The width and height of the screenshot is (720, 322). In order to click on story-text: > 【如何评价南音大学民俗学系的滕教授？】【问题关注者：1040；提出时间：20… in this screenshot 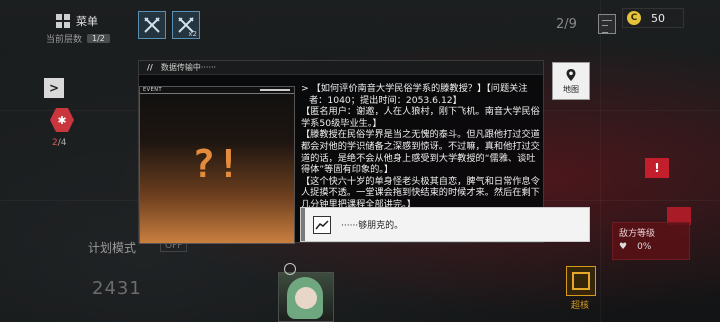, I will do `click(421, 145)`.